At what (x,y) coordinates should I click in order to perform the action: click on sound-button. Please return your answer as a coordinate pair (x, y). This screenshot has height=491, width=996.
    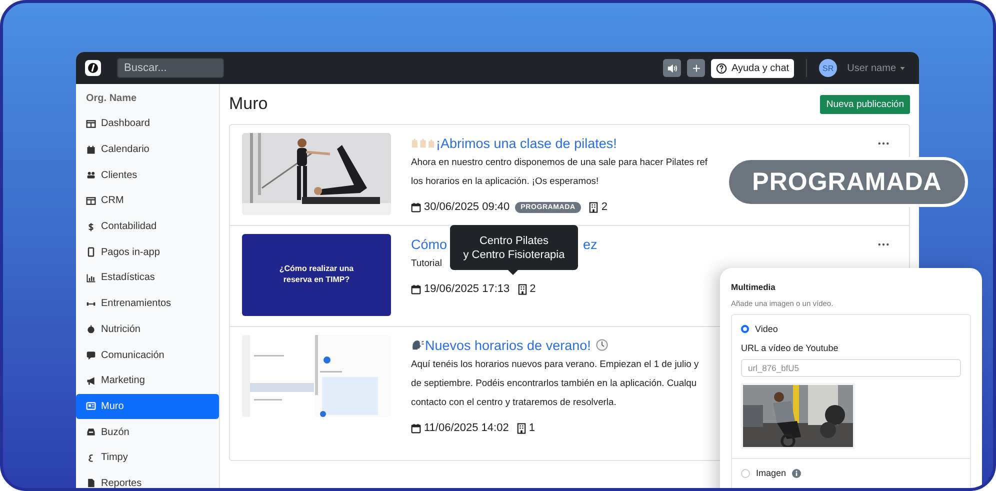
    Looking at the image, I should click on (672, 68).